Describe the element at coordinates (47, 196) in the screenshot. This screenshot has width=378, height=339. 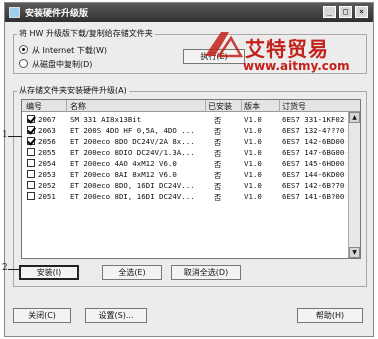
I see `cell-id: 2051` at that location.